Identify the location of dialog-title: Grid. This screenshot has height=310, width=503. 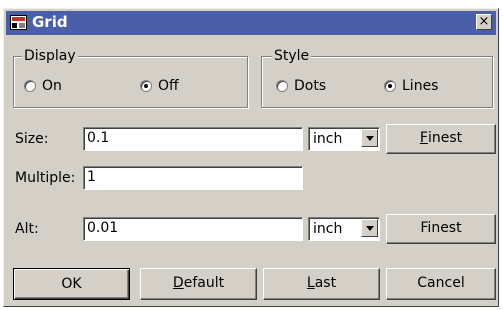
(50, 22).